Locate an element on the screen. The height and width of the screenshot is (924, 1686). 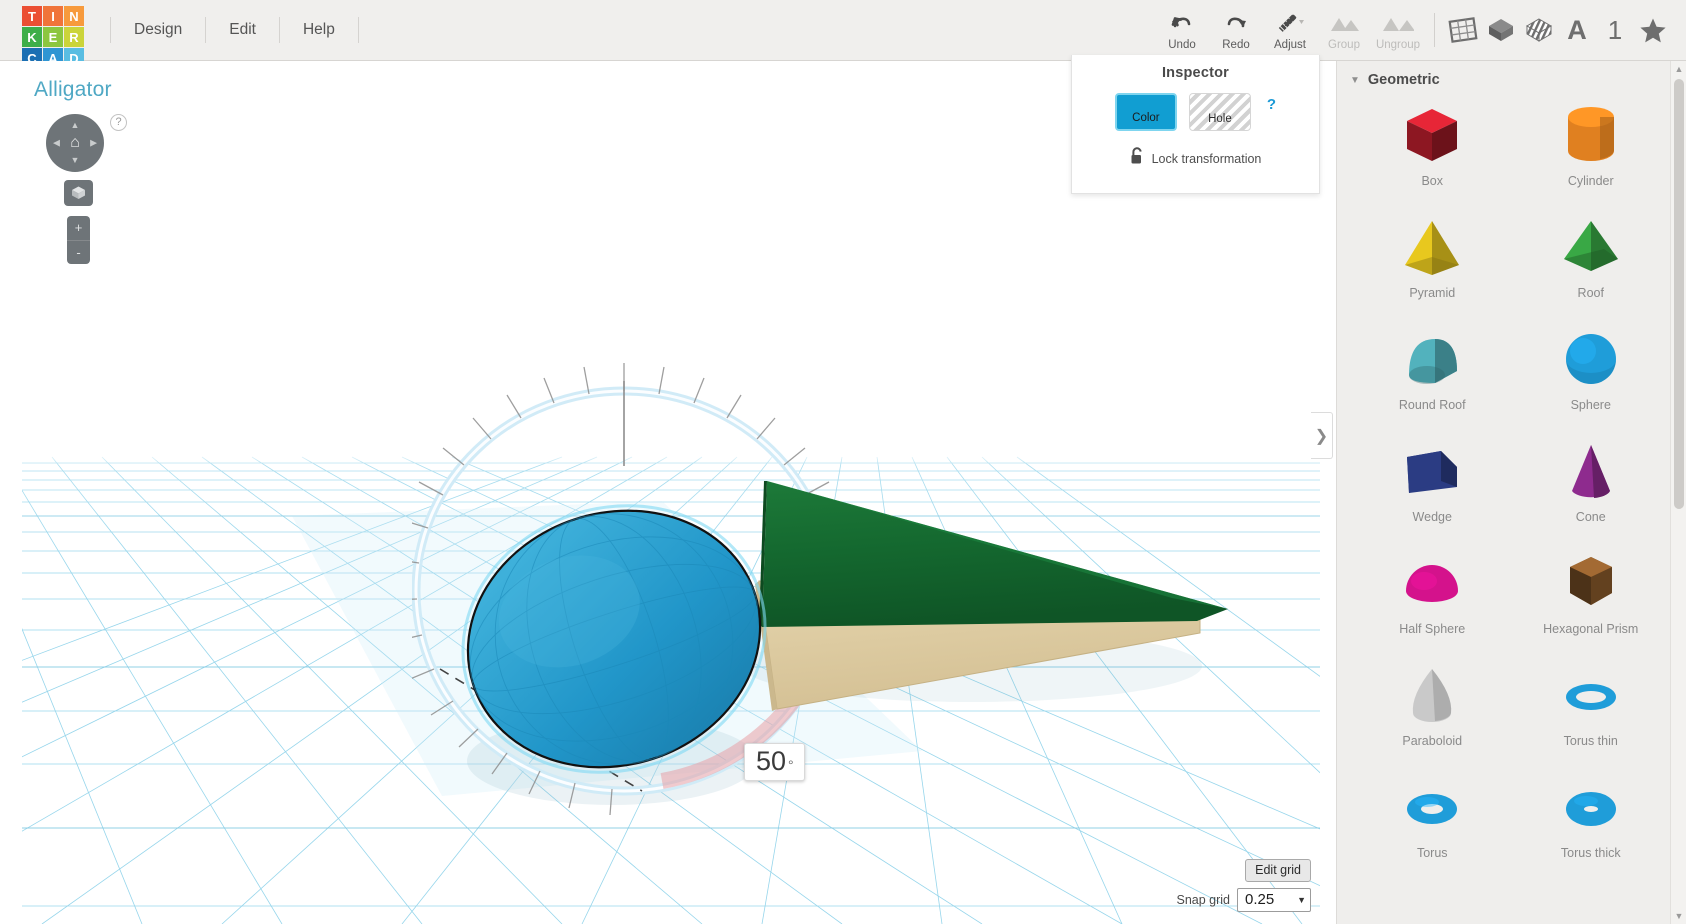
redo-icon is located at coordinates (1236, 23).